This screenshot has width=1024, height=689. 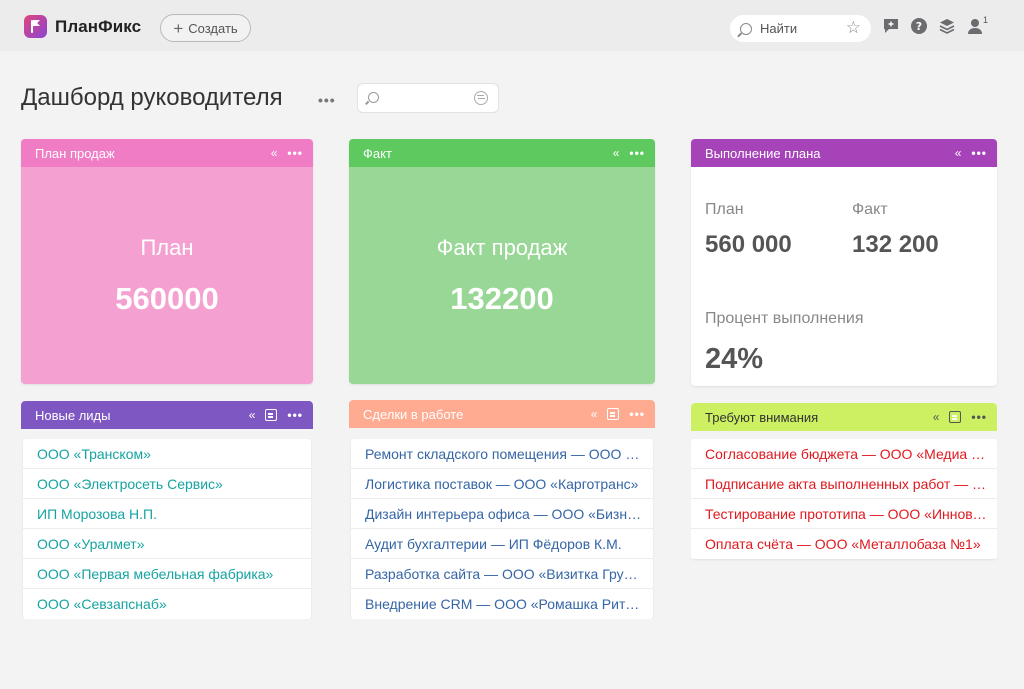 What do you see at coordinates (844, 417) in the screenshot?
I see `widget-header: Требуют внимания « •••` at bounding box center [844, 417].